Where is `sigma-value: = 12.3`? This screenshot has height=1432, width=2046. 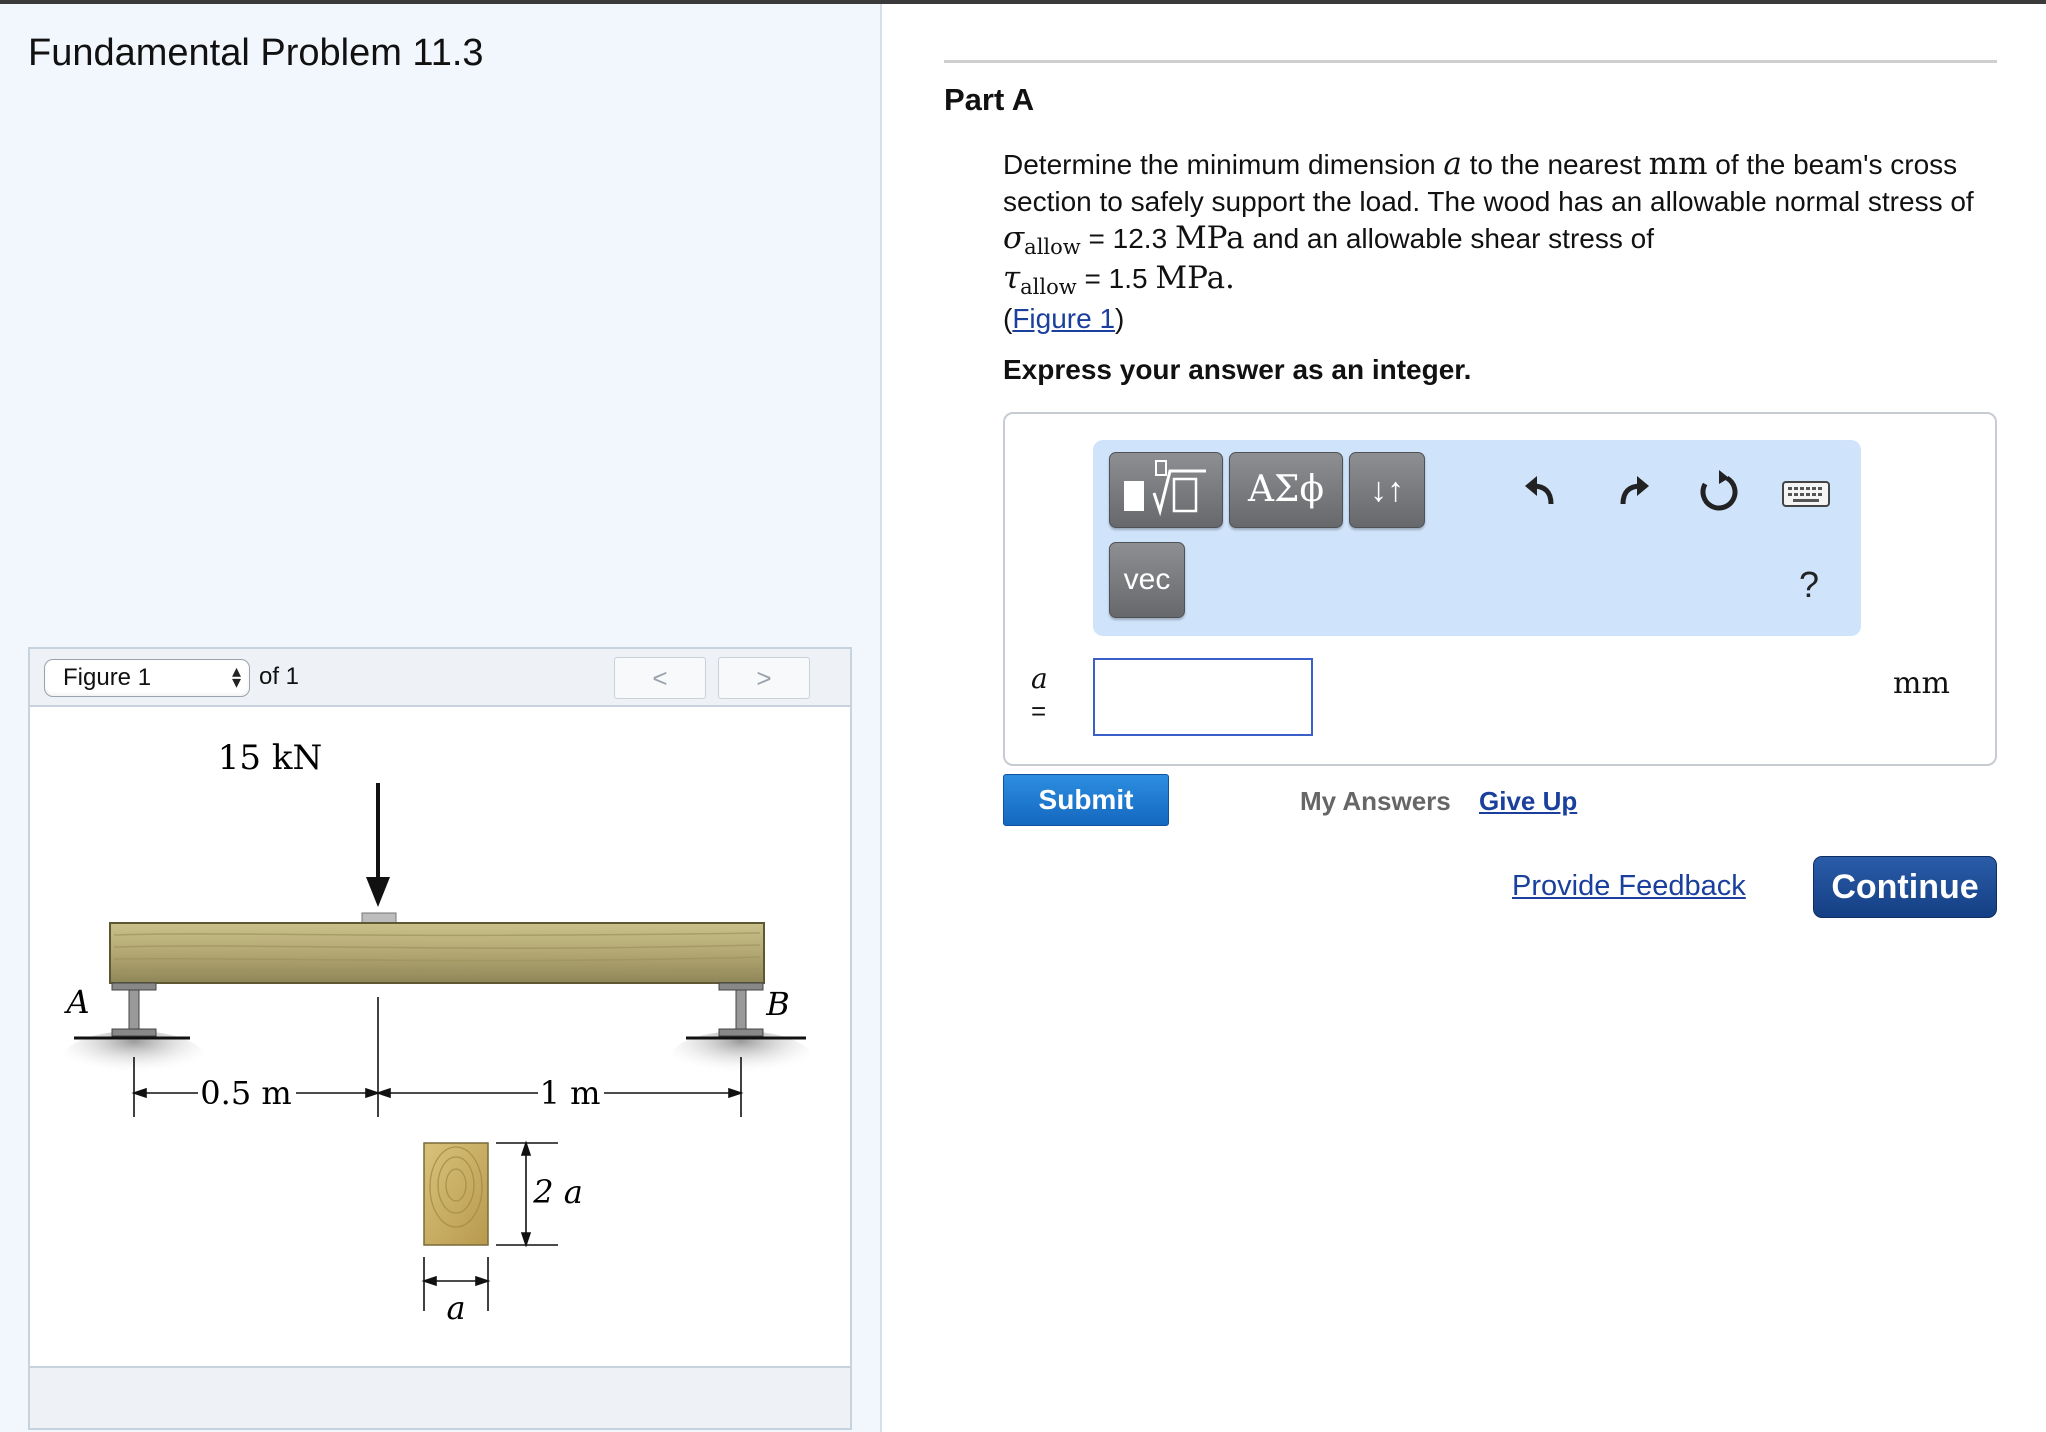
sigma-value: = 12.3 is located at coordinates (1127, 238).